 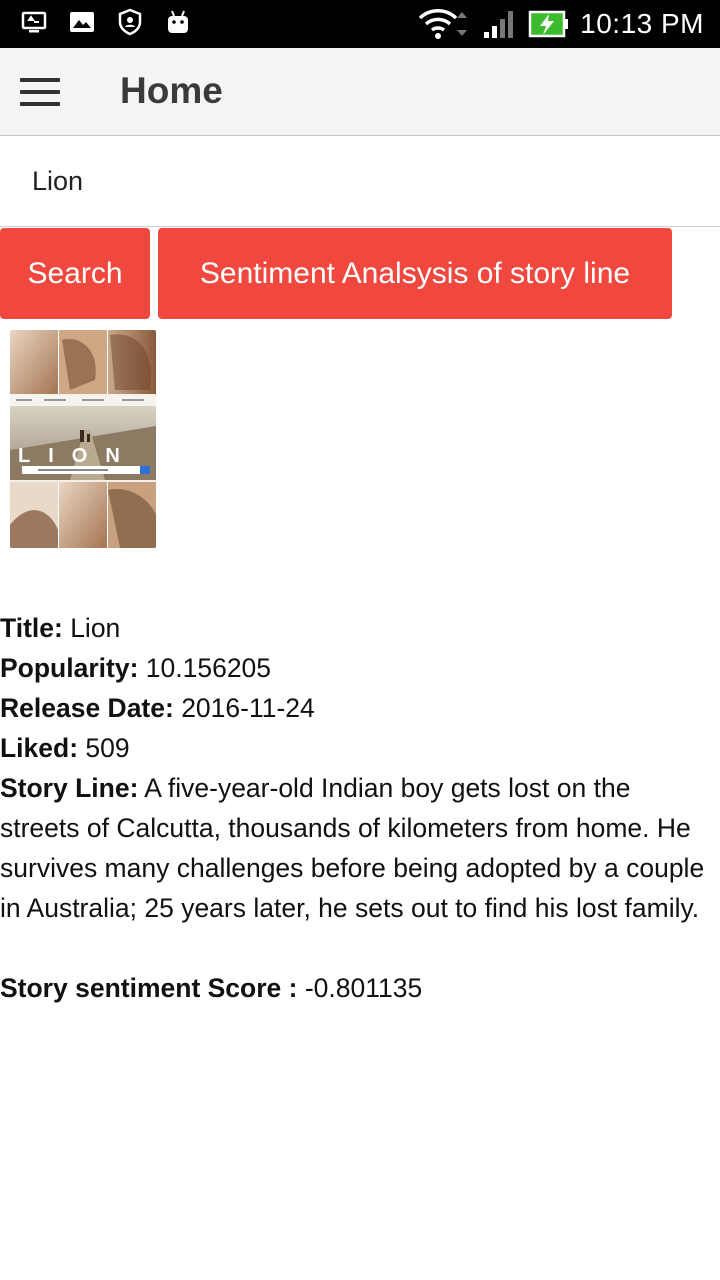 I want to click on story-line-label: Story Line:, so click(x=69, y=788).